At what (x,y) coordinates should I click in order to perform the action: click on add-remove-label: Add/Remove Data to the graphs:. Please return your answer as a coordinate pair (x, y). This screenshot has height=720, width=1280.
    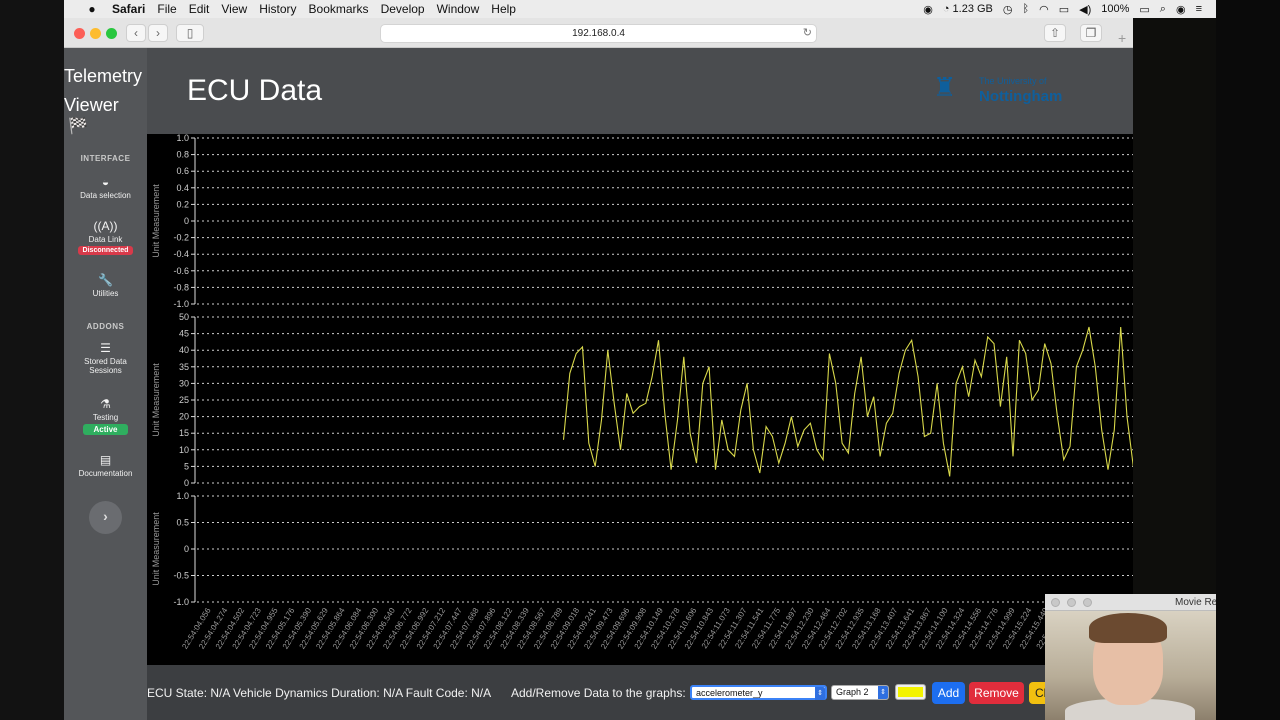
    Looking at the image, I should click on (598, 693).